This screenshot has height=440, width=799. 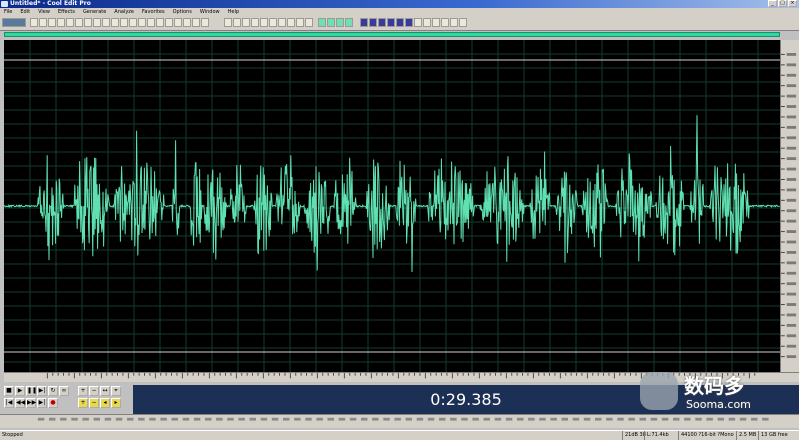 I want to click on waveform-overview-bar, so click(x=392, y=34).